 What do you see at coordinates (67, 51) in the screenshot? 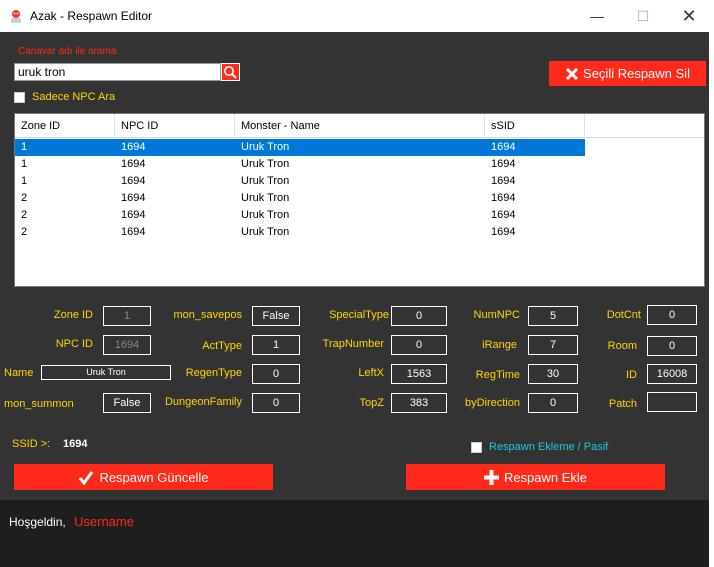
I see `search-label: Canavar adı ile arama` at bounding box center [67, 51].